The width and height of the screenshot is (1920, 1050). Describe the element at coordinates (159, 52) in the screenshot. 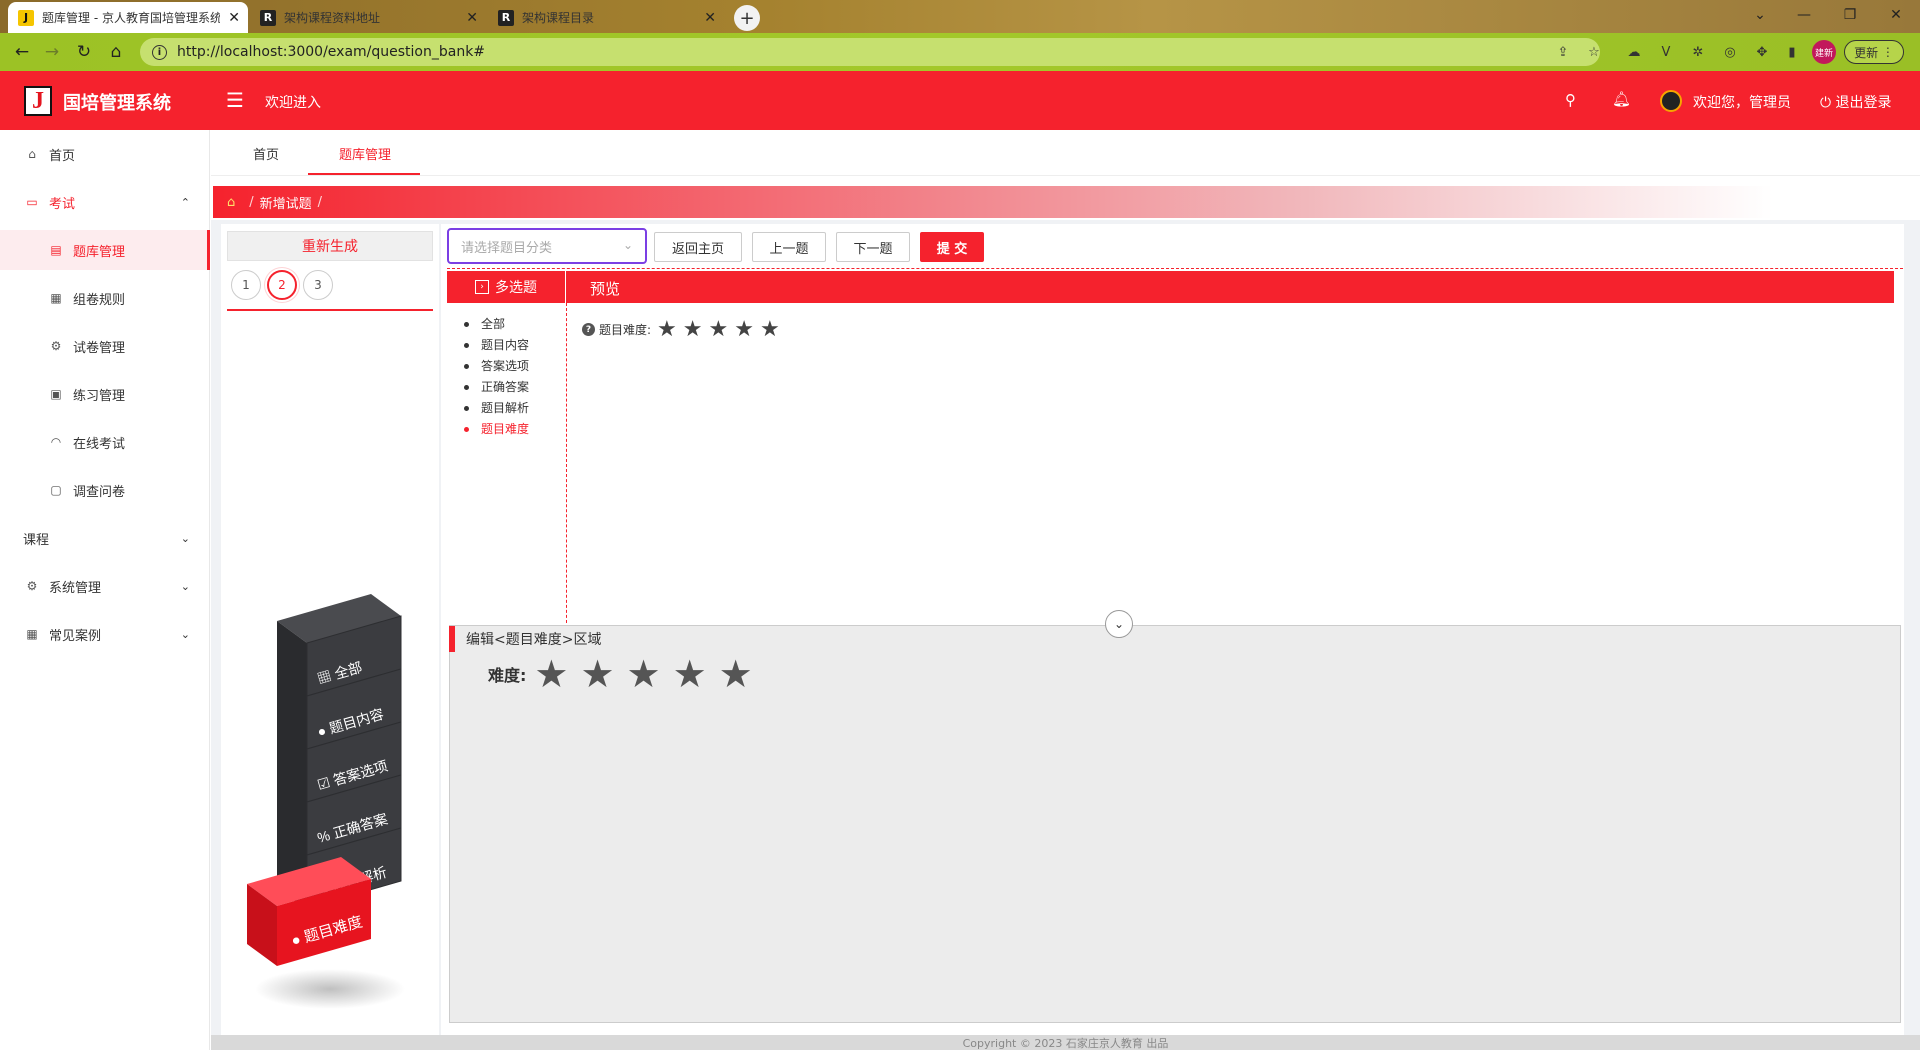

I see `site-info-icon: i` at that location.